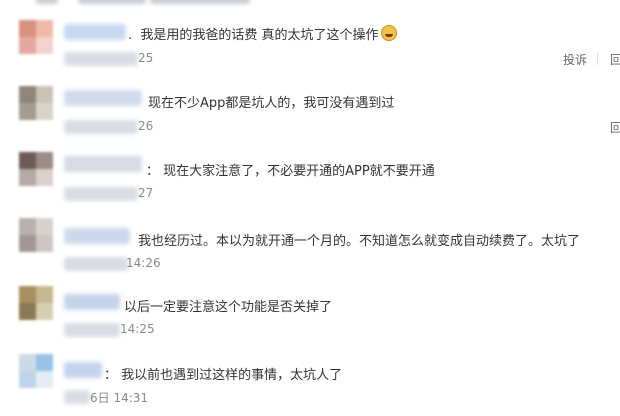 The image size is (620, 416). I want to click on comment-text: 现在不少App都是坑人的，我可没有遇到过, so click(271, 103).